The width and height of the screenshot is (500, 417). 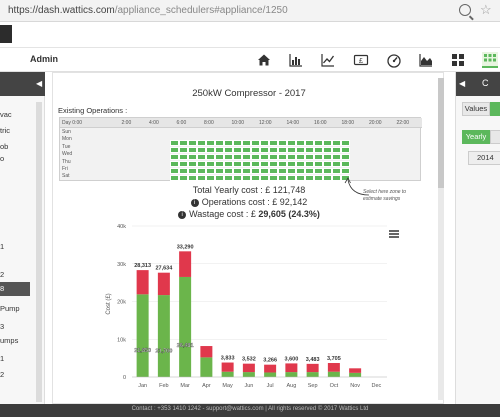 What do you see at coordinates (486, 10) in the screenshot?
I see `bookmark-star-icon: ☆` at bounding box center [486, 10].